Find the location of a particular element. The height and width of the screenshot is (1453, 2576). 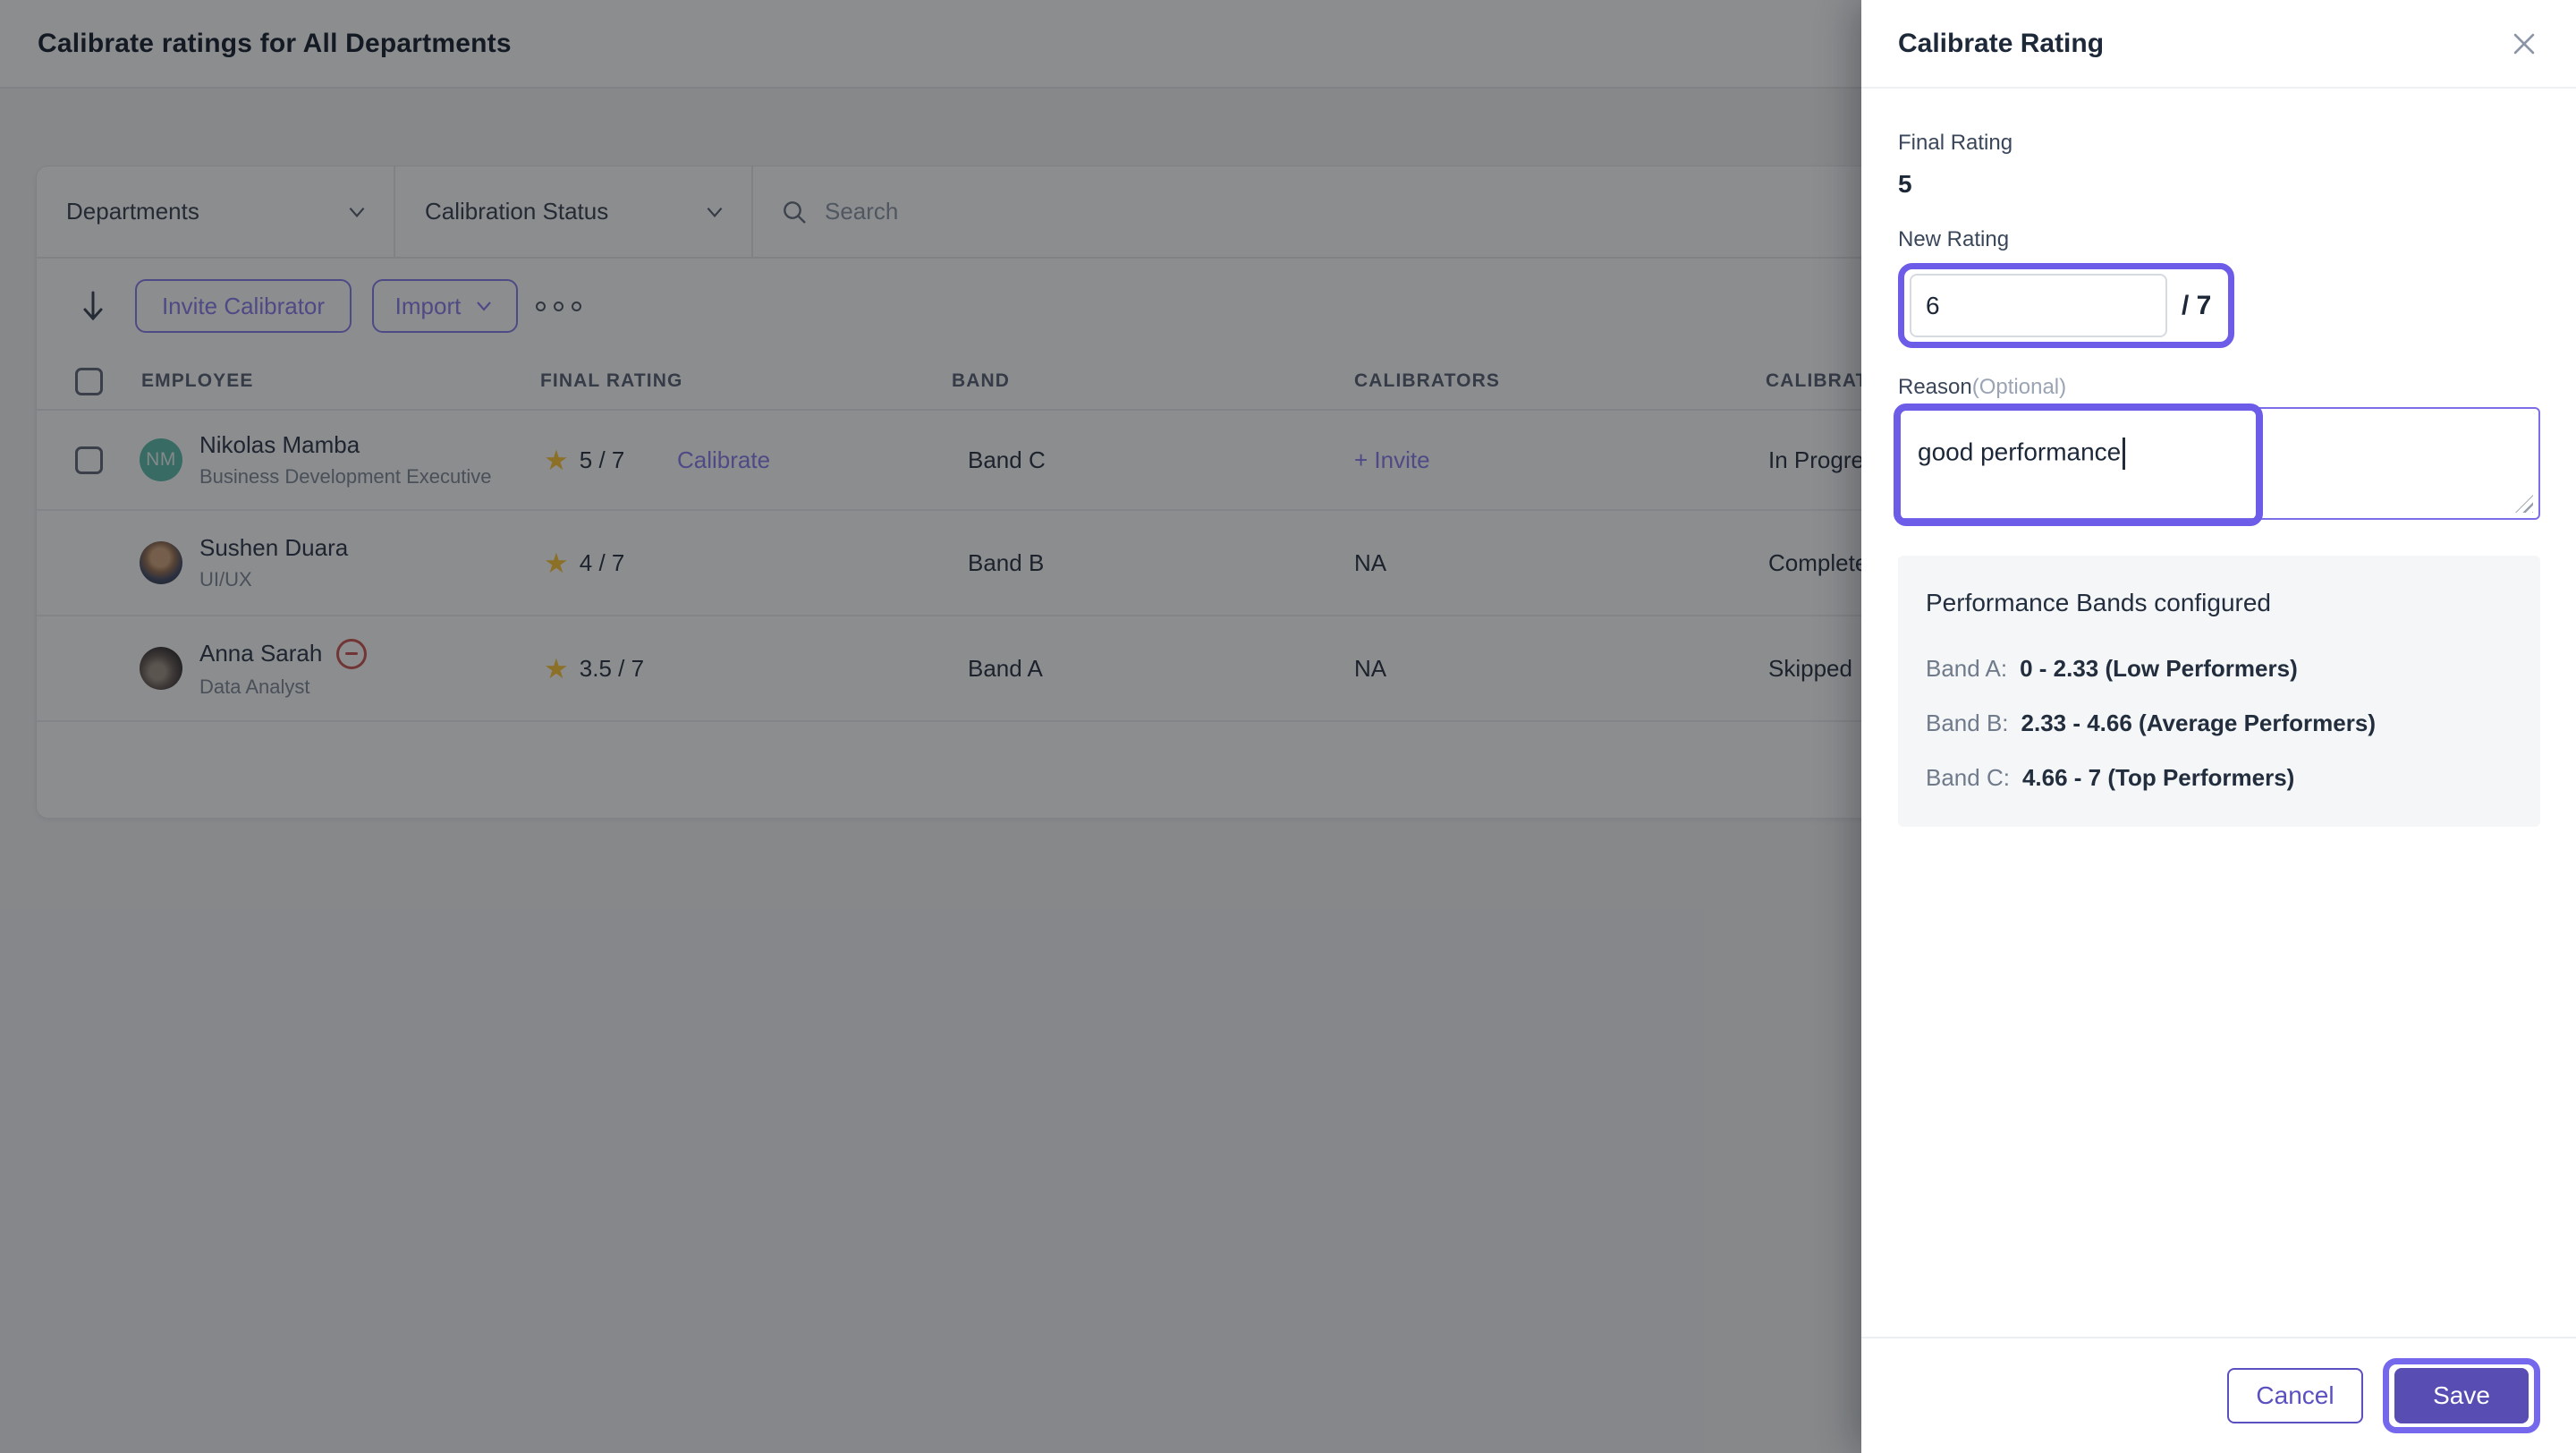

band-range: 0 - 2.33 (Low Performers) is located at coordinates (2159, 668).